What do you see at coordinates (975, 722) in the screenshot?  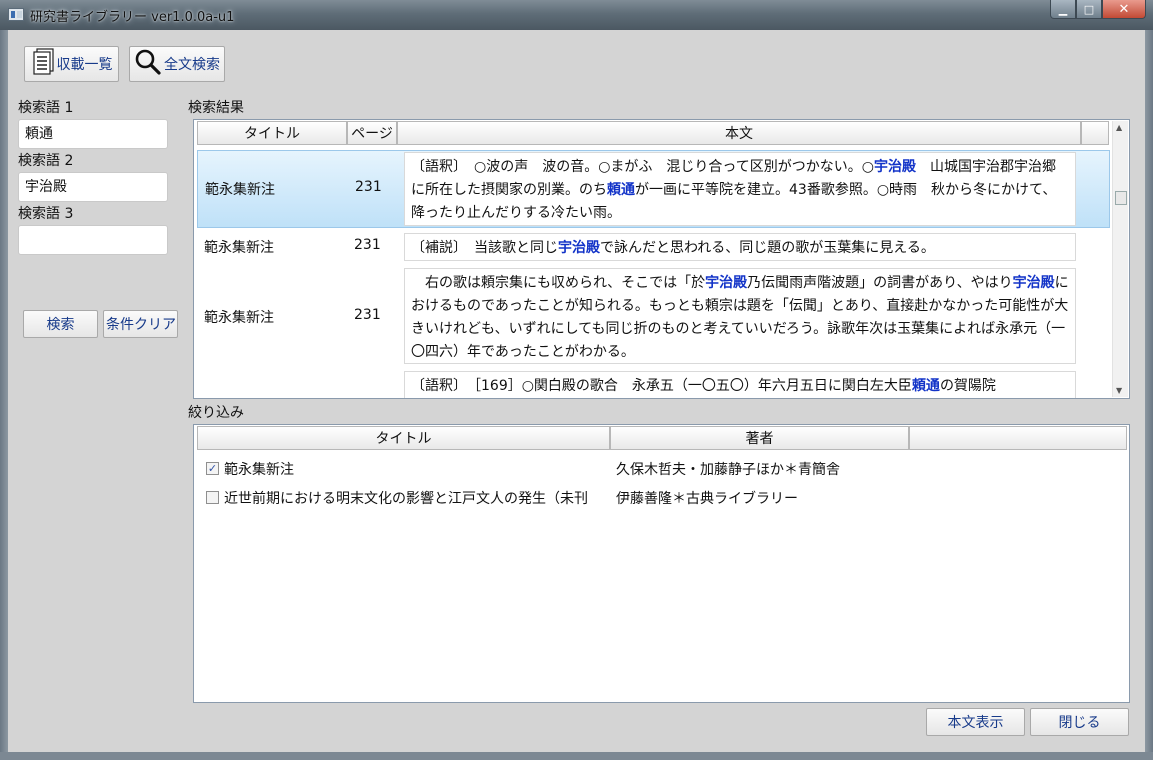 I see `show-text-button: 本文表示` at bounding box center [975, 722].